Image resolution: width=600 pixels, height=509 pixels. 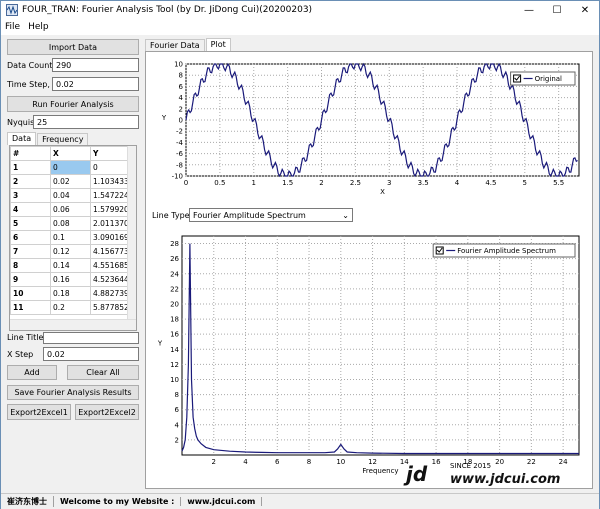 What do you see at coordinates (109, 167) in the screenshot?
I see `y-cell: 0` at bounding box center [109, 167].